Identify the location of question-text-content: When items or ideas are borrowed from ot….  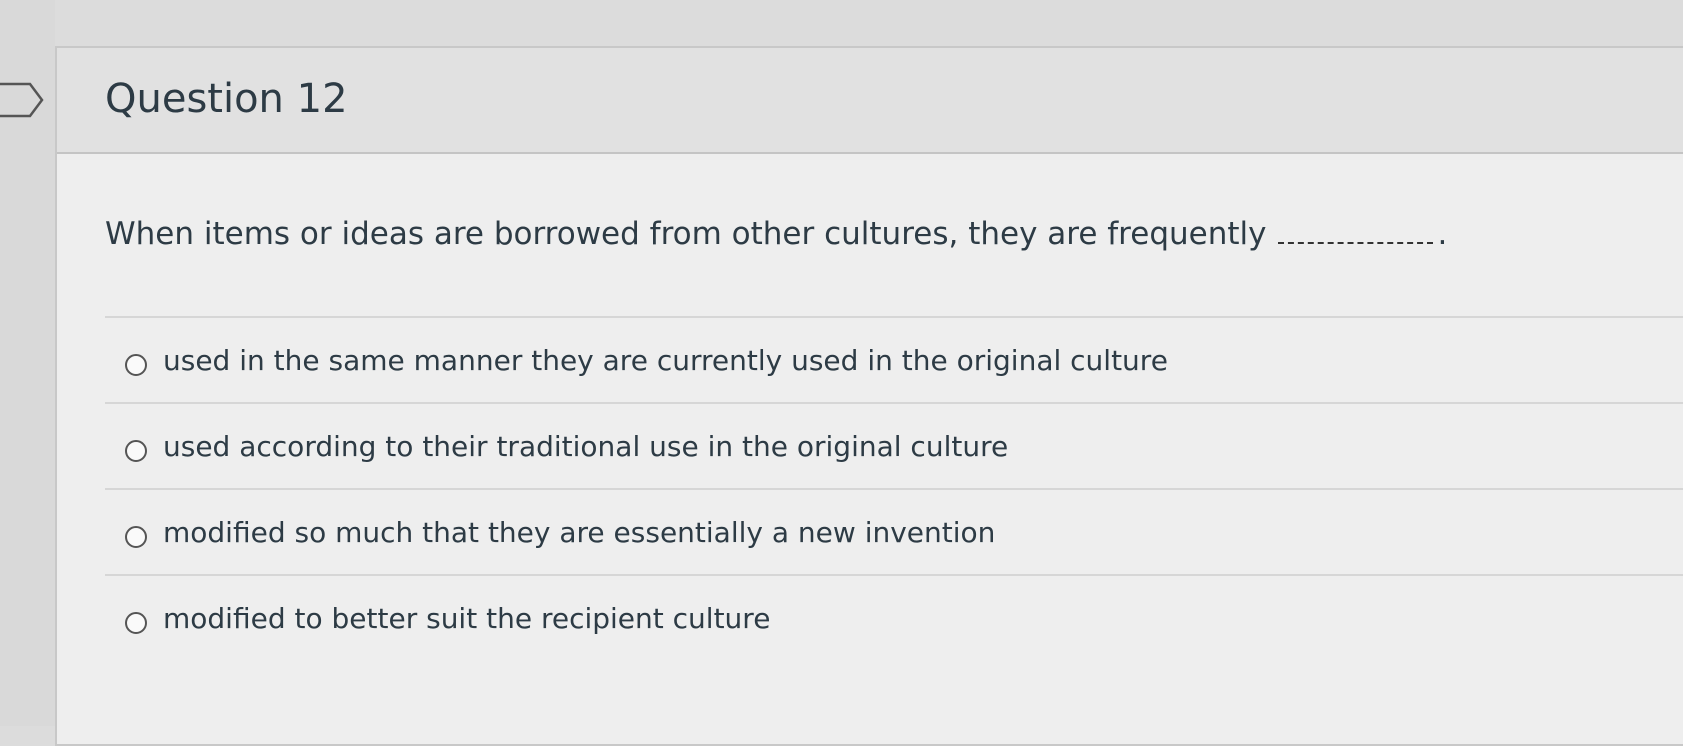
(686, 234).